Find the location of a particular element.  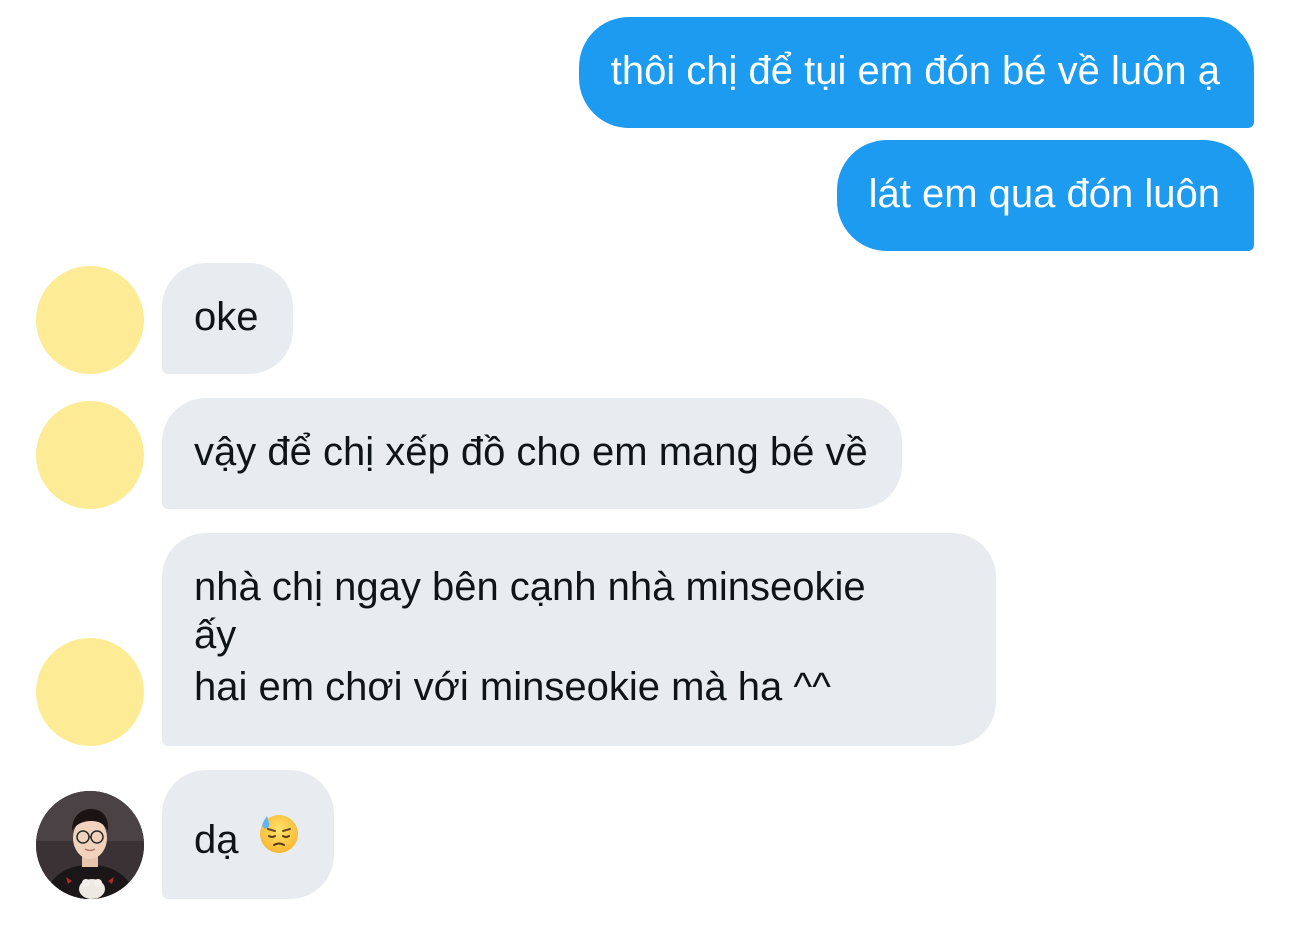

message-text: lát em qua đón luôn is located at coordinates (1044, 194).